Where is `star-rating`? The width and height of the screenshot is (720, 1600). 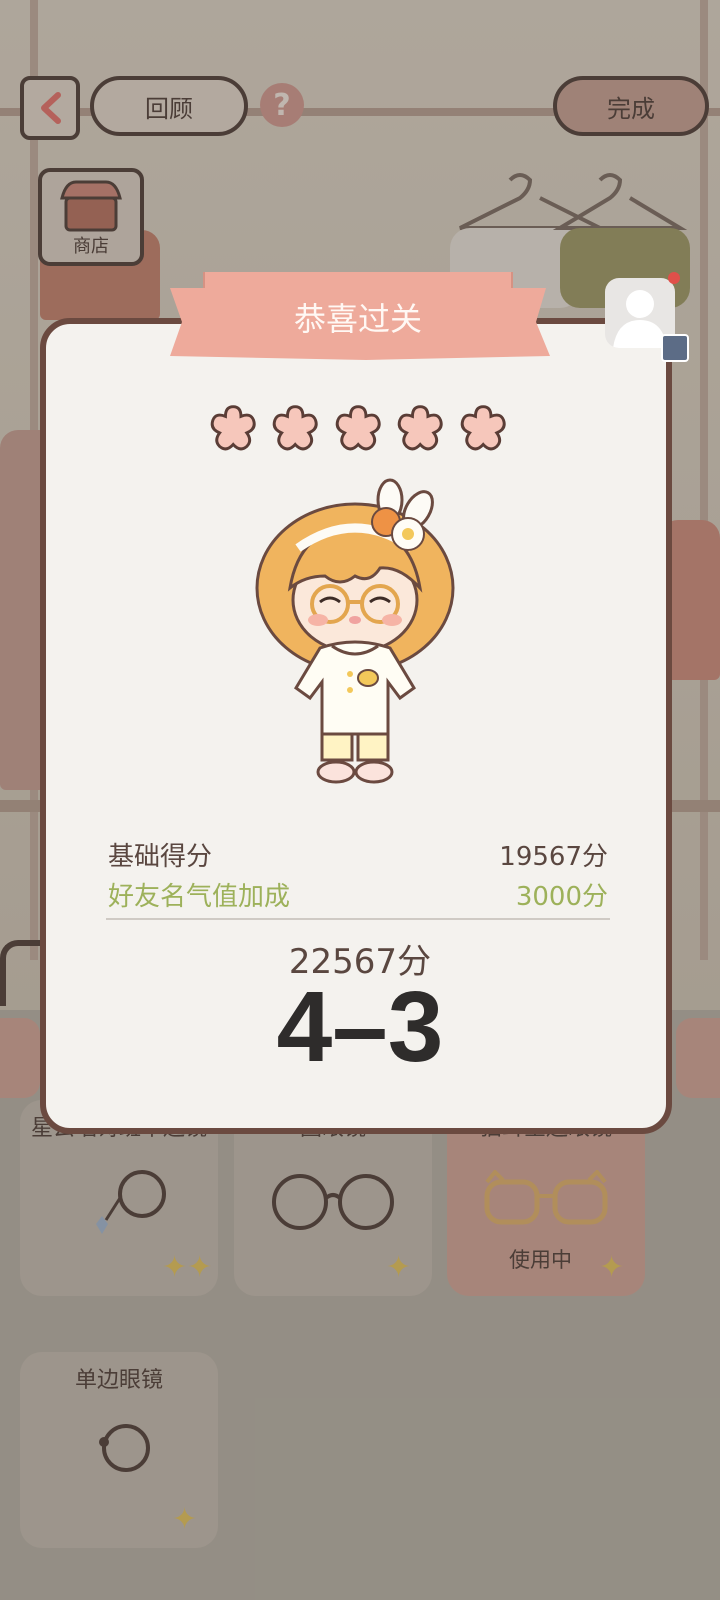 star-rating is located at coordinates (358, 430).